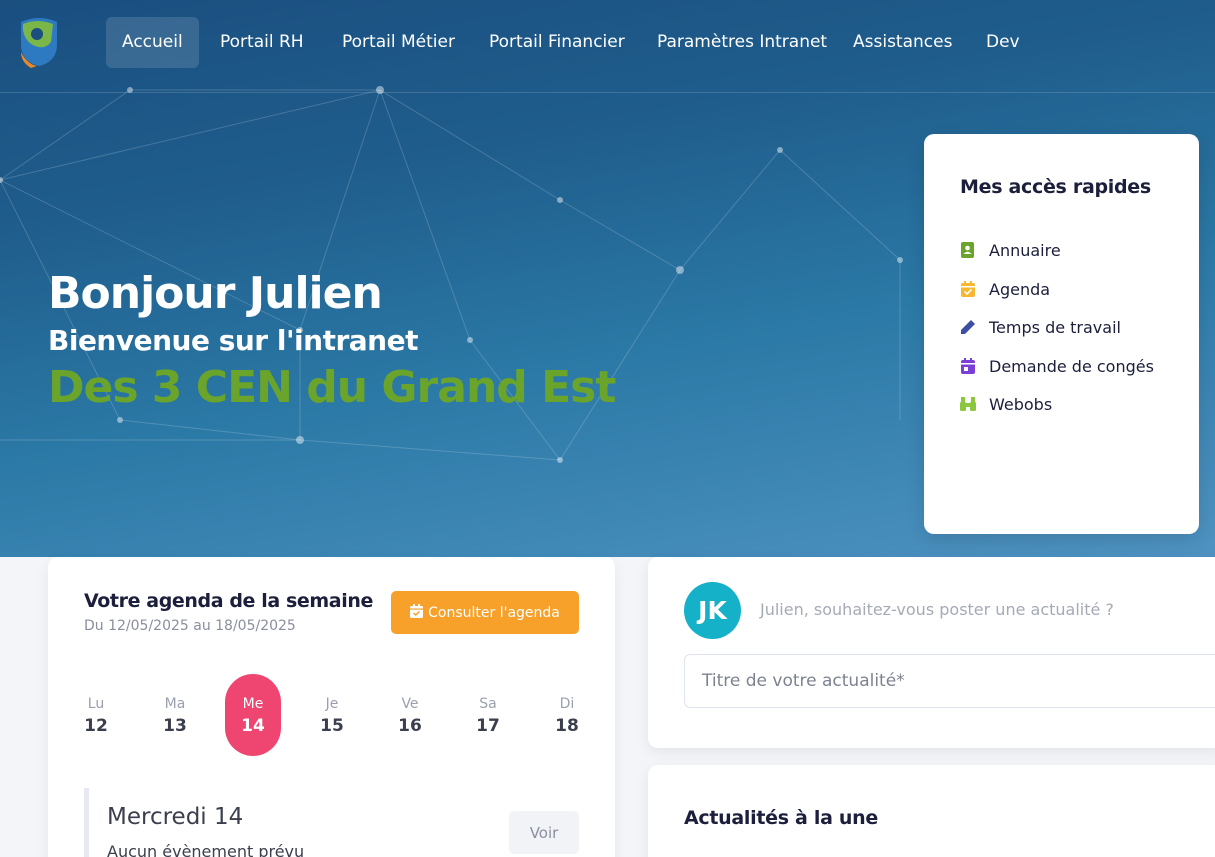 This screenshot has height=857, width=1215. What do you see at coordinates (253, 715) in the screenshot?
I see `day-me-selected: Me 14` at bounding box center [253, 715].